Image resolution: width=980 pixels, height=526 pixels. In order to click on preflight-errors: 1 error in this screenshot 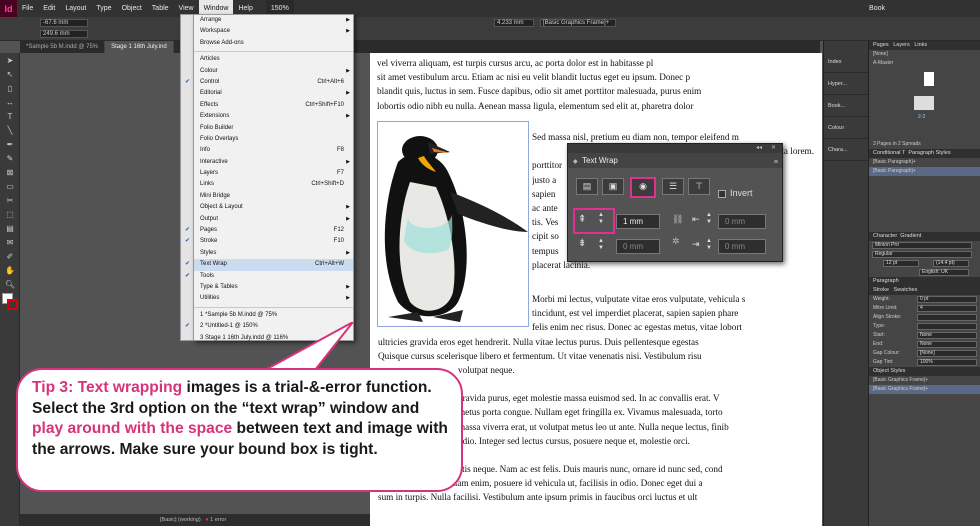, I will do `click(218, 520)`.